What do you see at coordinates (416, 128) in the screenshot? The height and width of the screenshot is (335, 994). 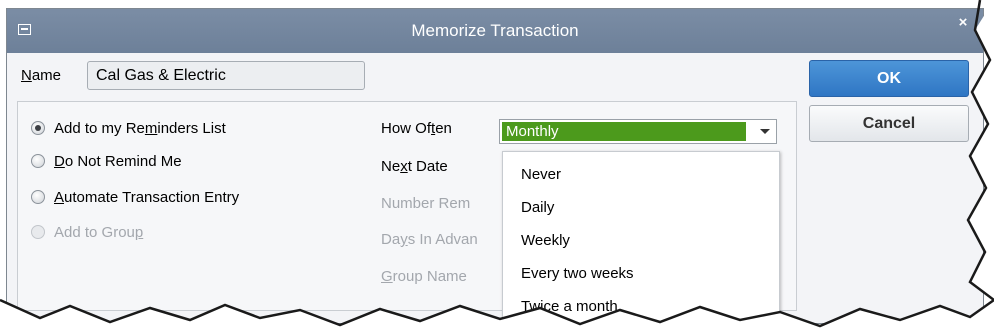 I see `how-often-label: How Often` at bounding box center [416, 128].